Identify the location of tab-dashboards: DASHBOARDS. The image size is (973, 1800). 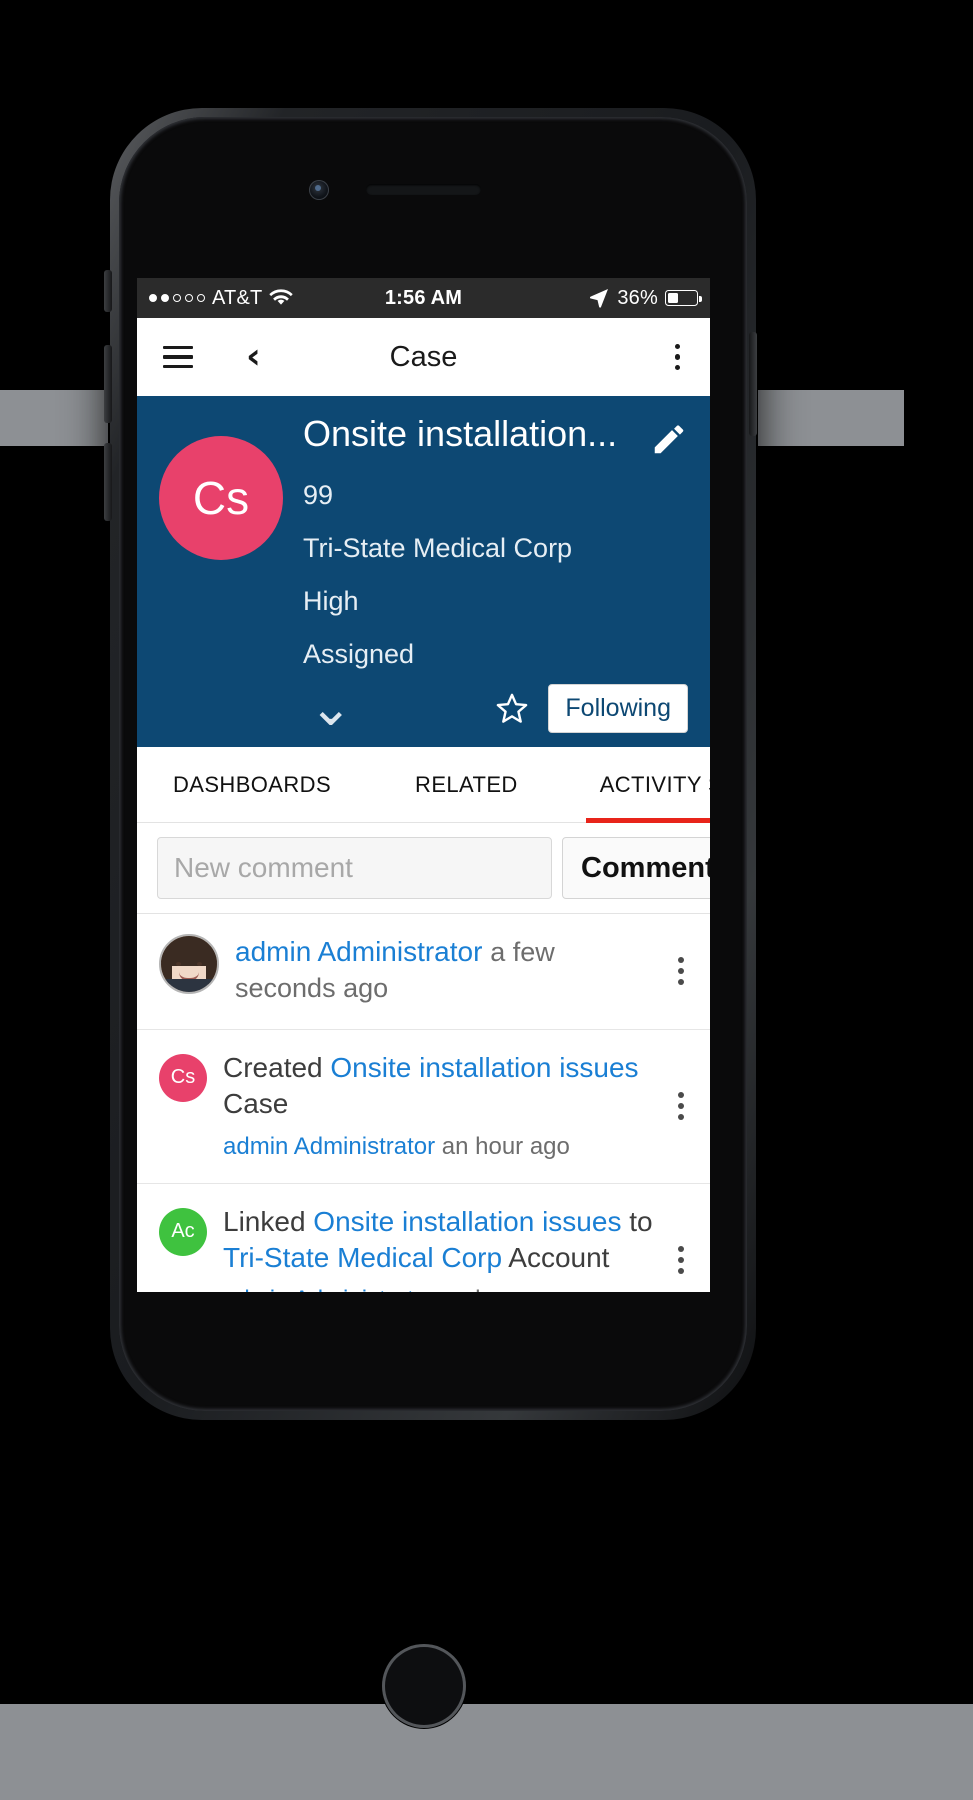
(252, 784).